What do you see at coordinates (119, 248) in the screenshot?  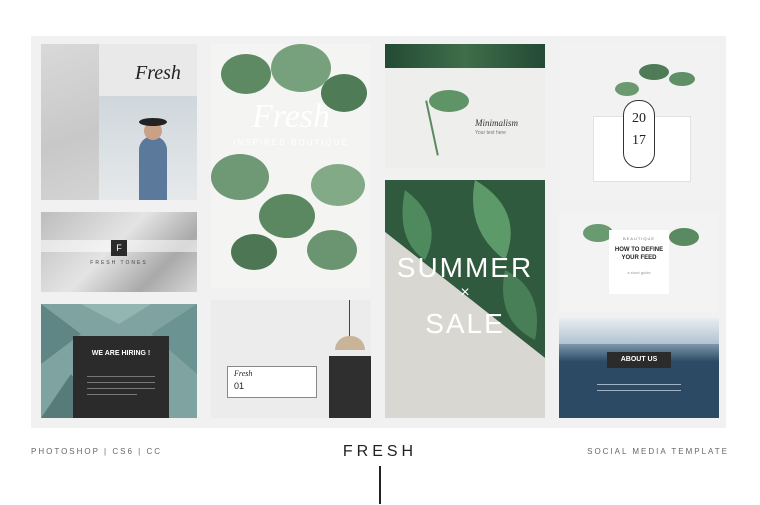 I see `badge-f: F` at bounding box center [119, 248].